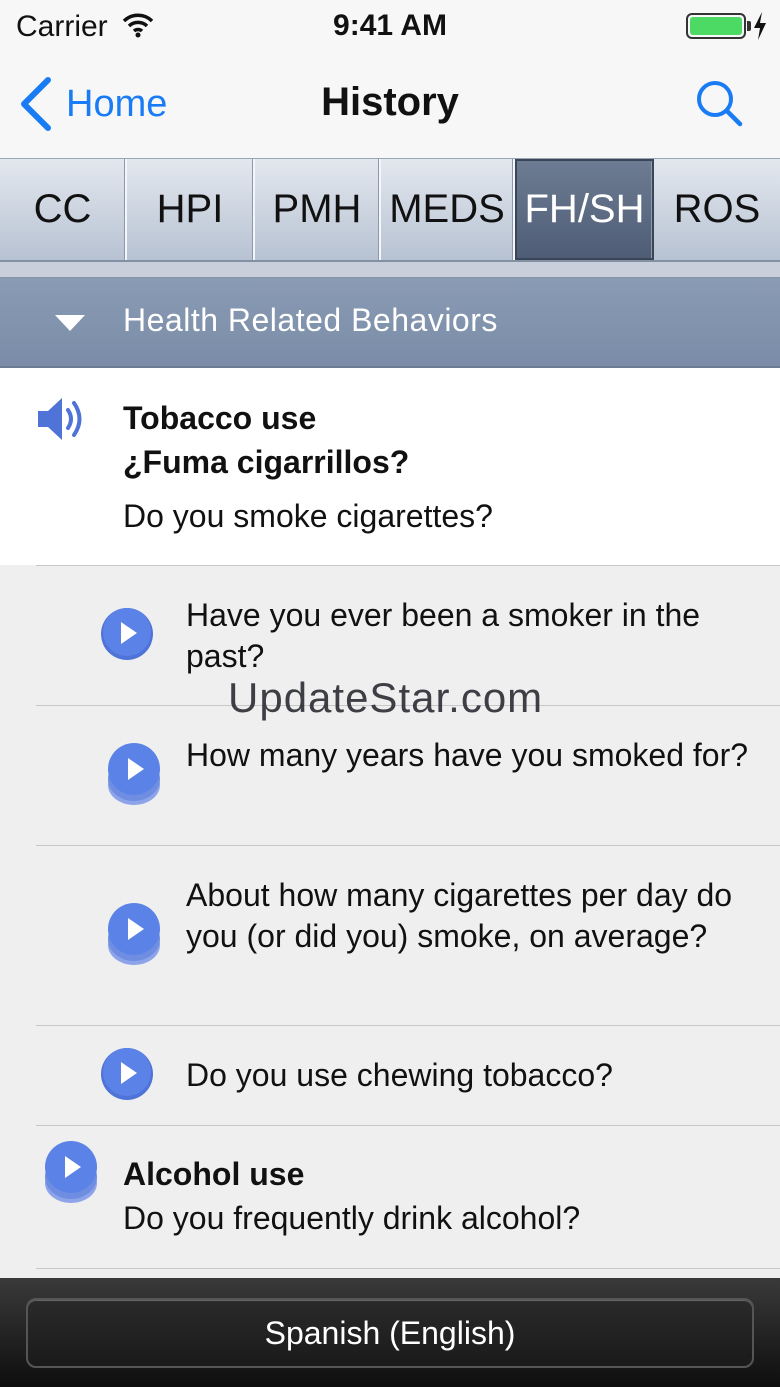 Image resolution: width=780 pixels, height=1387 pixels. What do you see at coordinates (443, 635) in the screenshot?
I see `question-text: Have you ever been a smoker in the past?` at bounding box center [443, 635].